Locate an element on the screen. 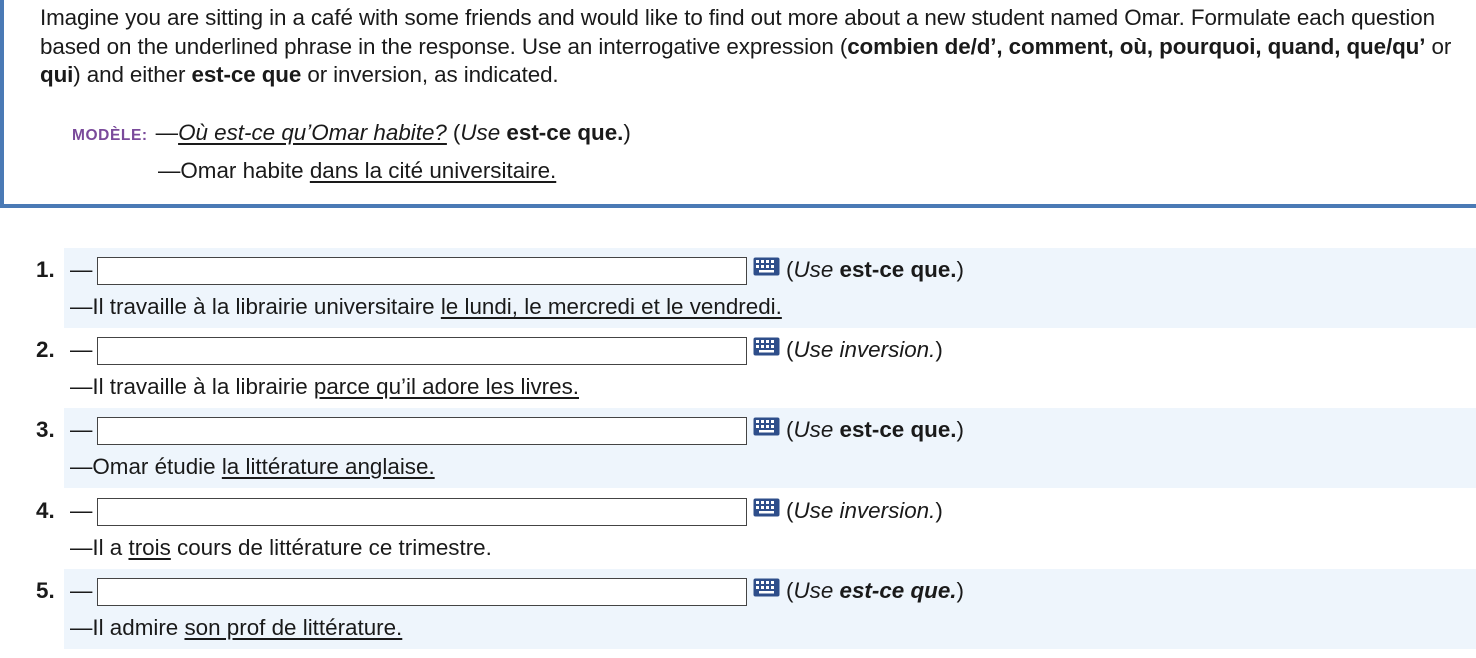  modele-answer-prefix: —Omar habite is located at coordinates (234, 170).